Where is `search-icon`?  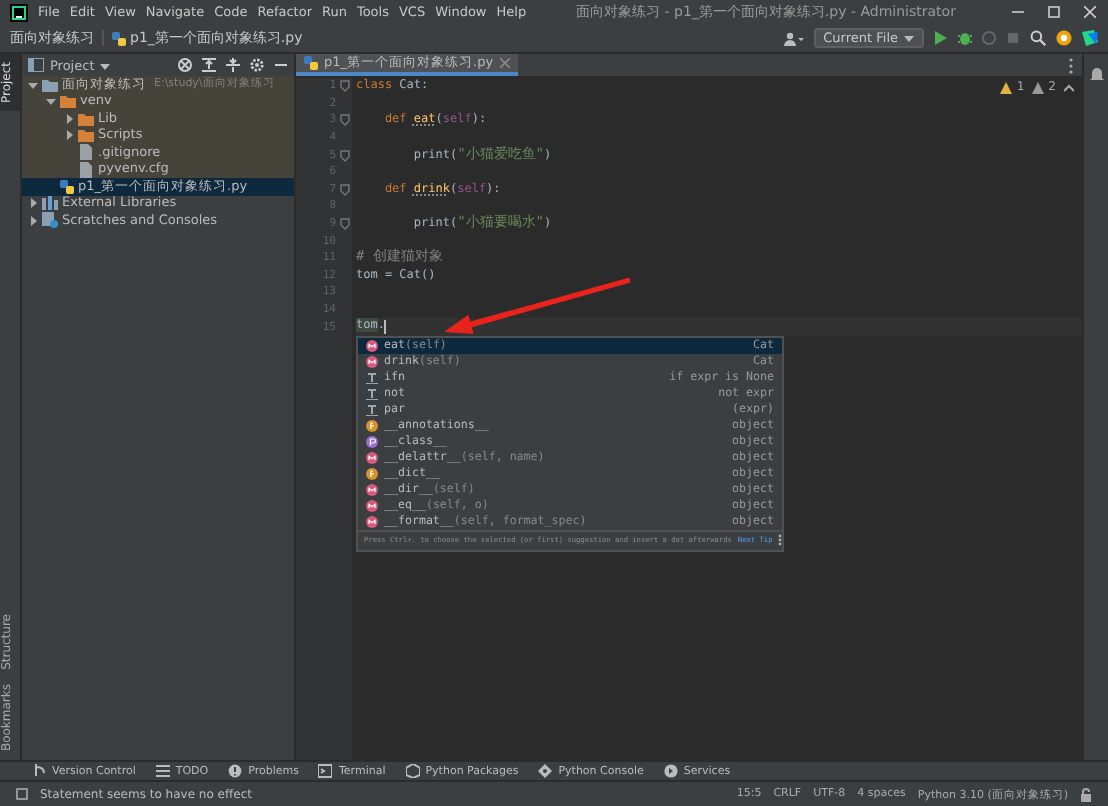
search-icon is located at coordinates (1038, 38).